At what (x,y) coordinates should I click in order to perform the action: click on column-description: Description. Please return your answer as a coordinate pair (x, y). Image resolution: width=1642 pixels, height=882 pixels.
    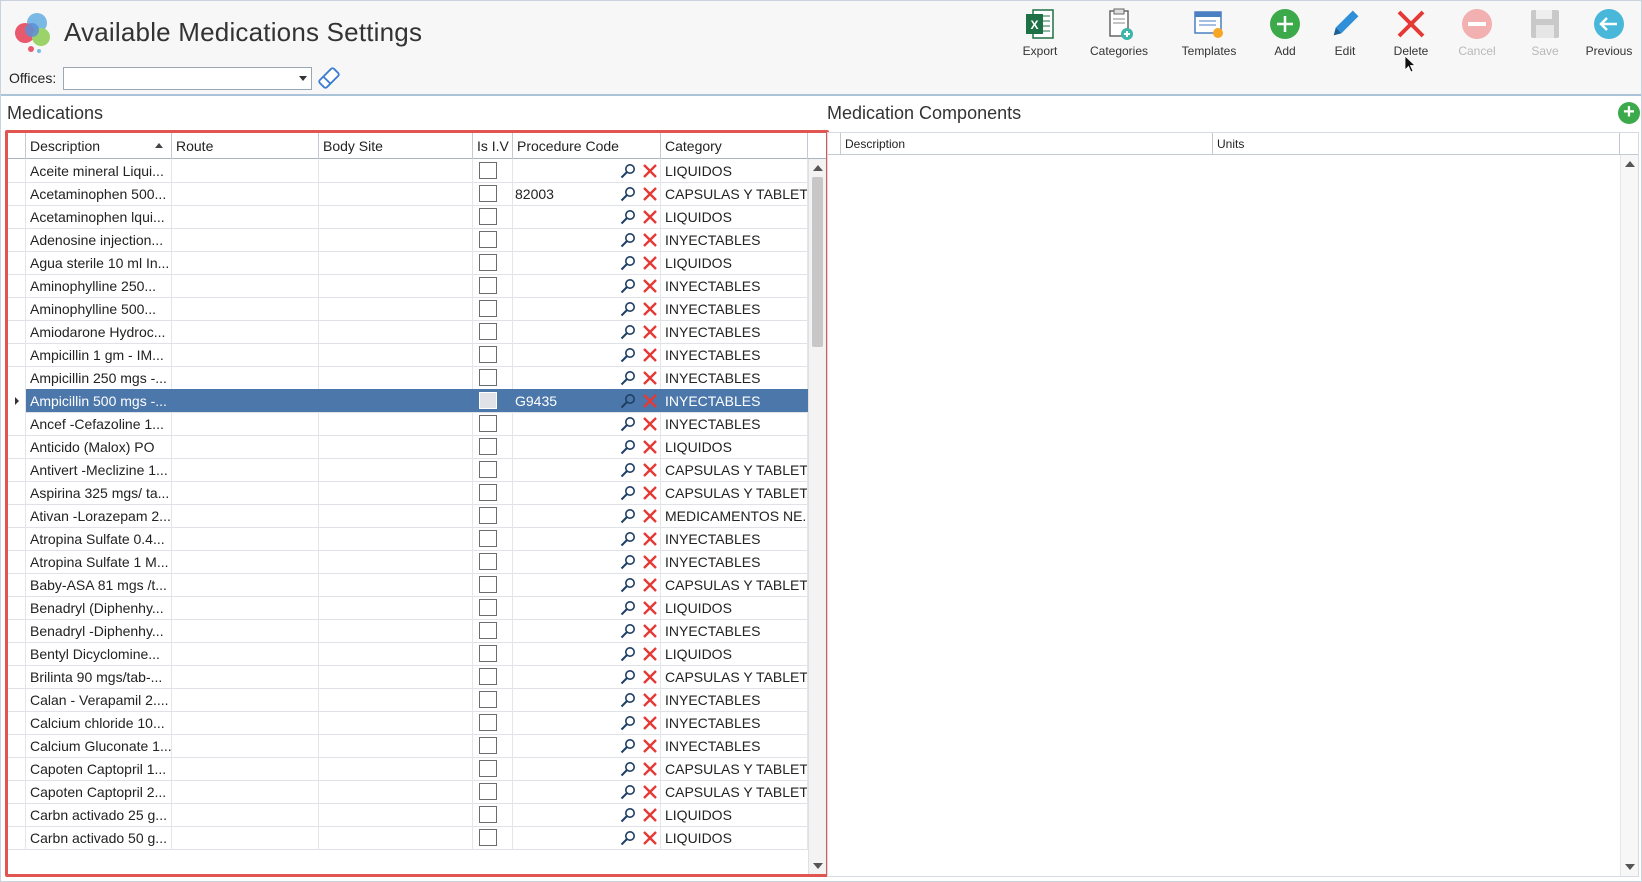
    Looking at the image, I should click on (99, 146).